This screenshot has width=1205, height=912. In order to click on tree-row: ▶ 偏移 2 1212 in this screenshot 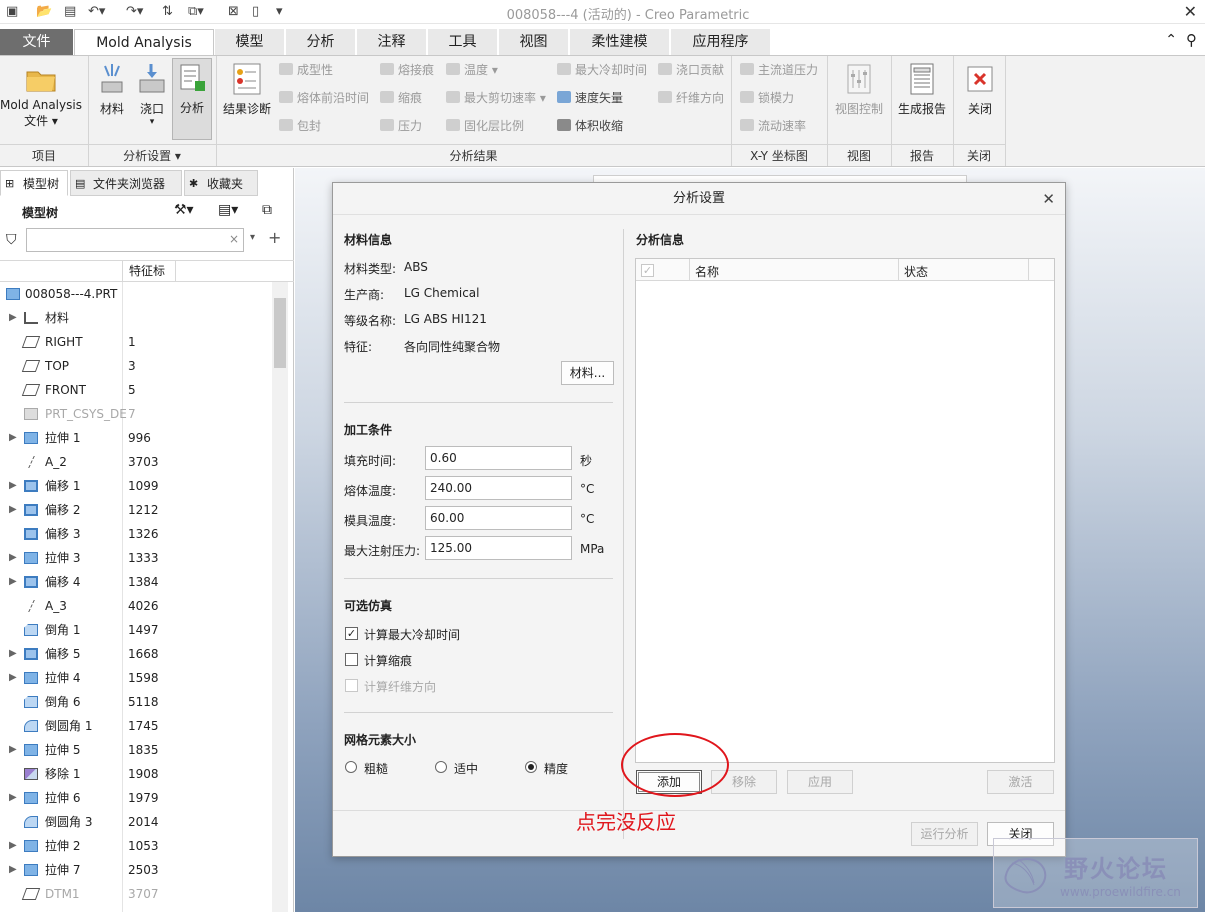, I will do `click(147, 510)`.